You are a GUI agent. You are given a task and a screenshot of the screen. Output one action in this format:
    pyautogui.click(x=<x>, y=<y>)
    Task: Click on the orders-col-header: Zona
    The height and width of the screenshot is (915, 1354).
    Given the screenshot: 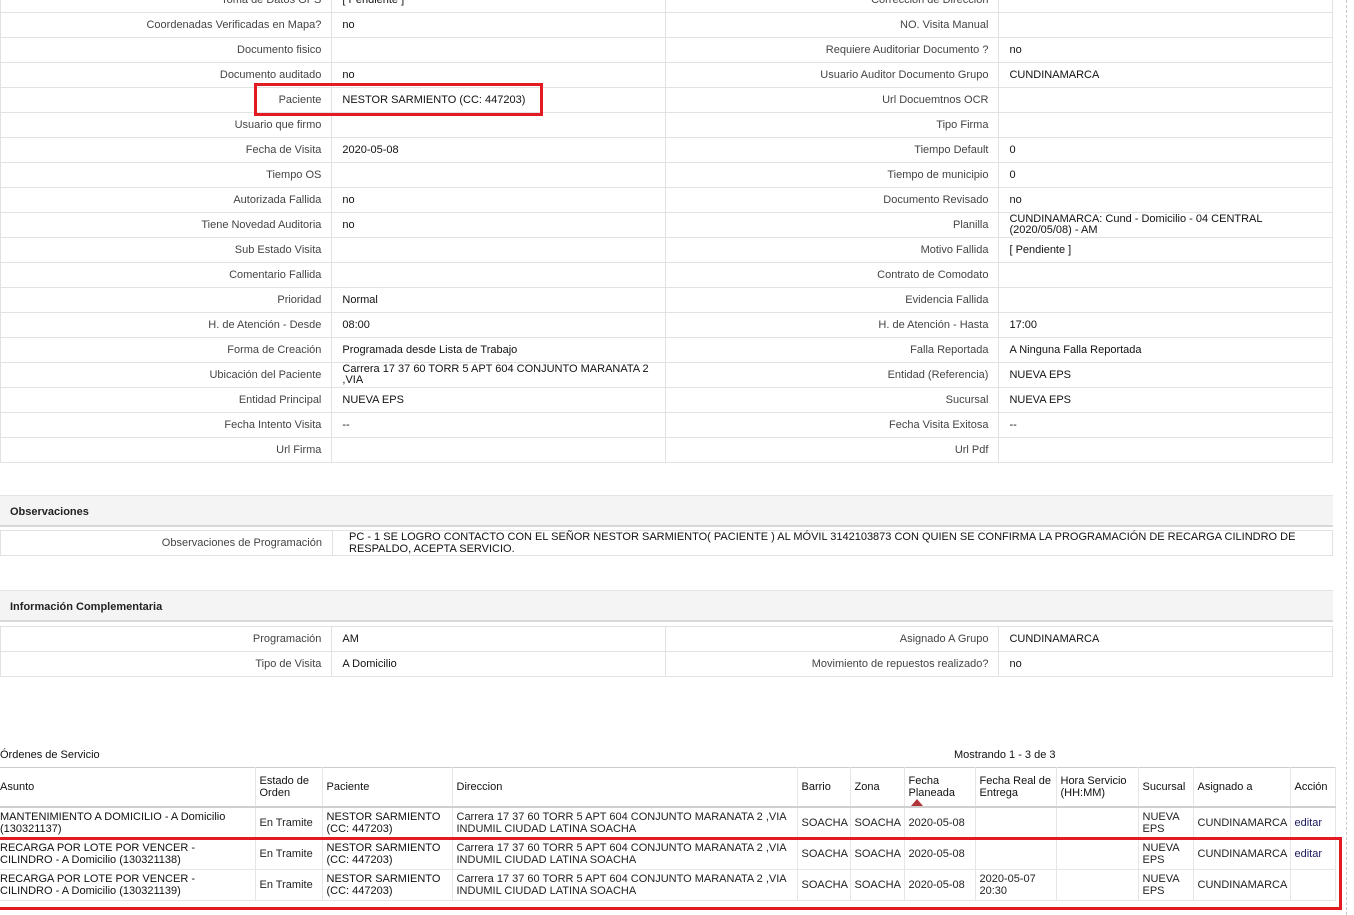 What is the action you would take?
    pyautogui.click(x=877, y=787)
    